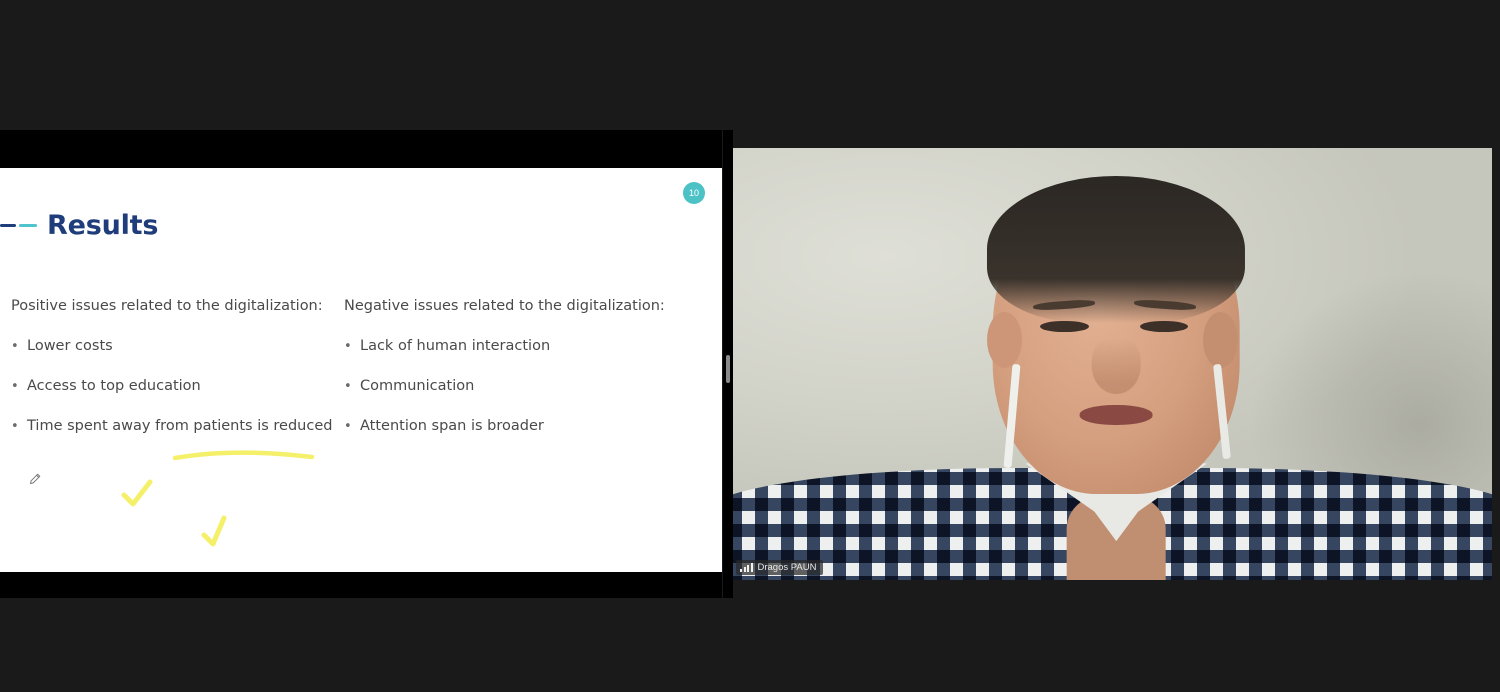 This screenshot has height=692, width=1500. Describe the element at coordinates (694, 193) in the screenshot. I see `slide-number-badge: 10` at that location.